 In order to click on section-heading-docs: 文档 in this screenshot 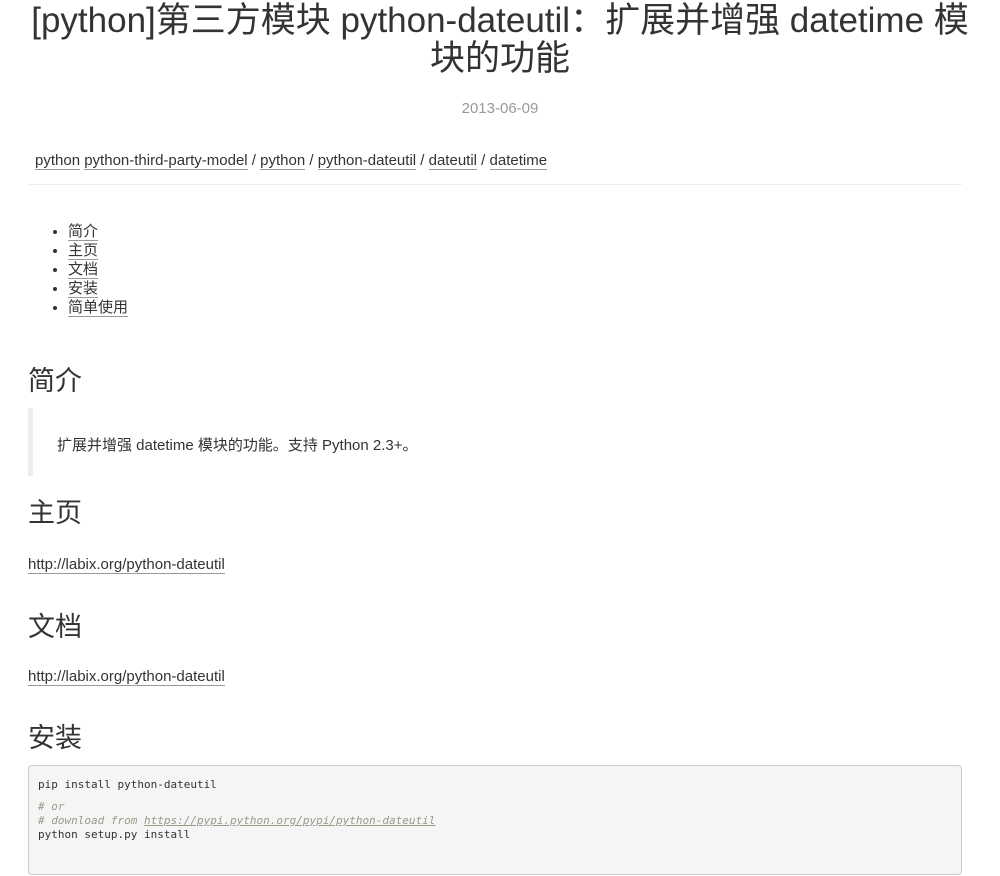, I will do `click(55, 627)`.